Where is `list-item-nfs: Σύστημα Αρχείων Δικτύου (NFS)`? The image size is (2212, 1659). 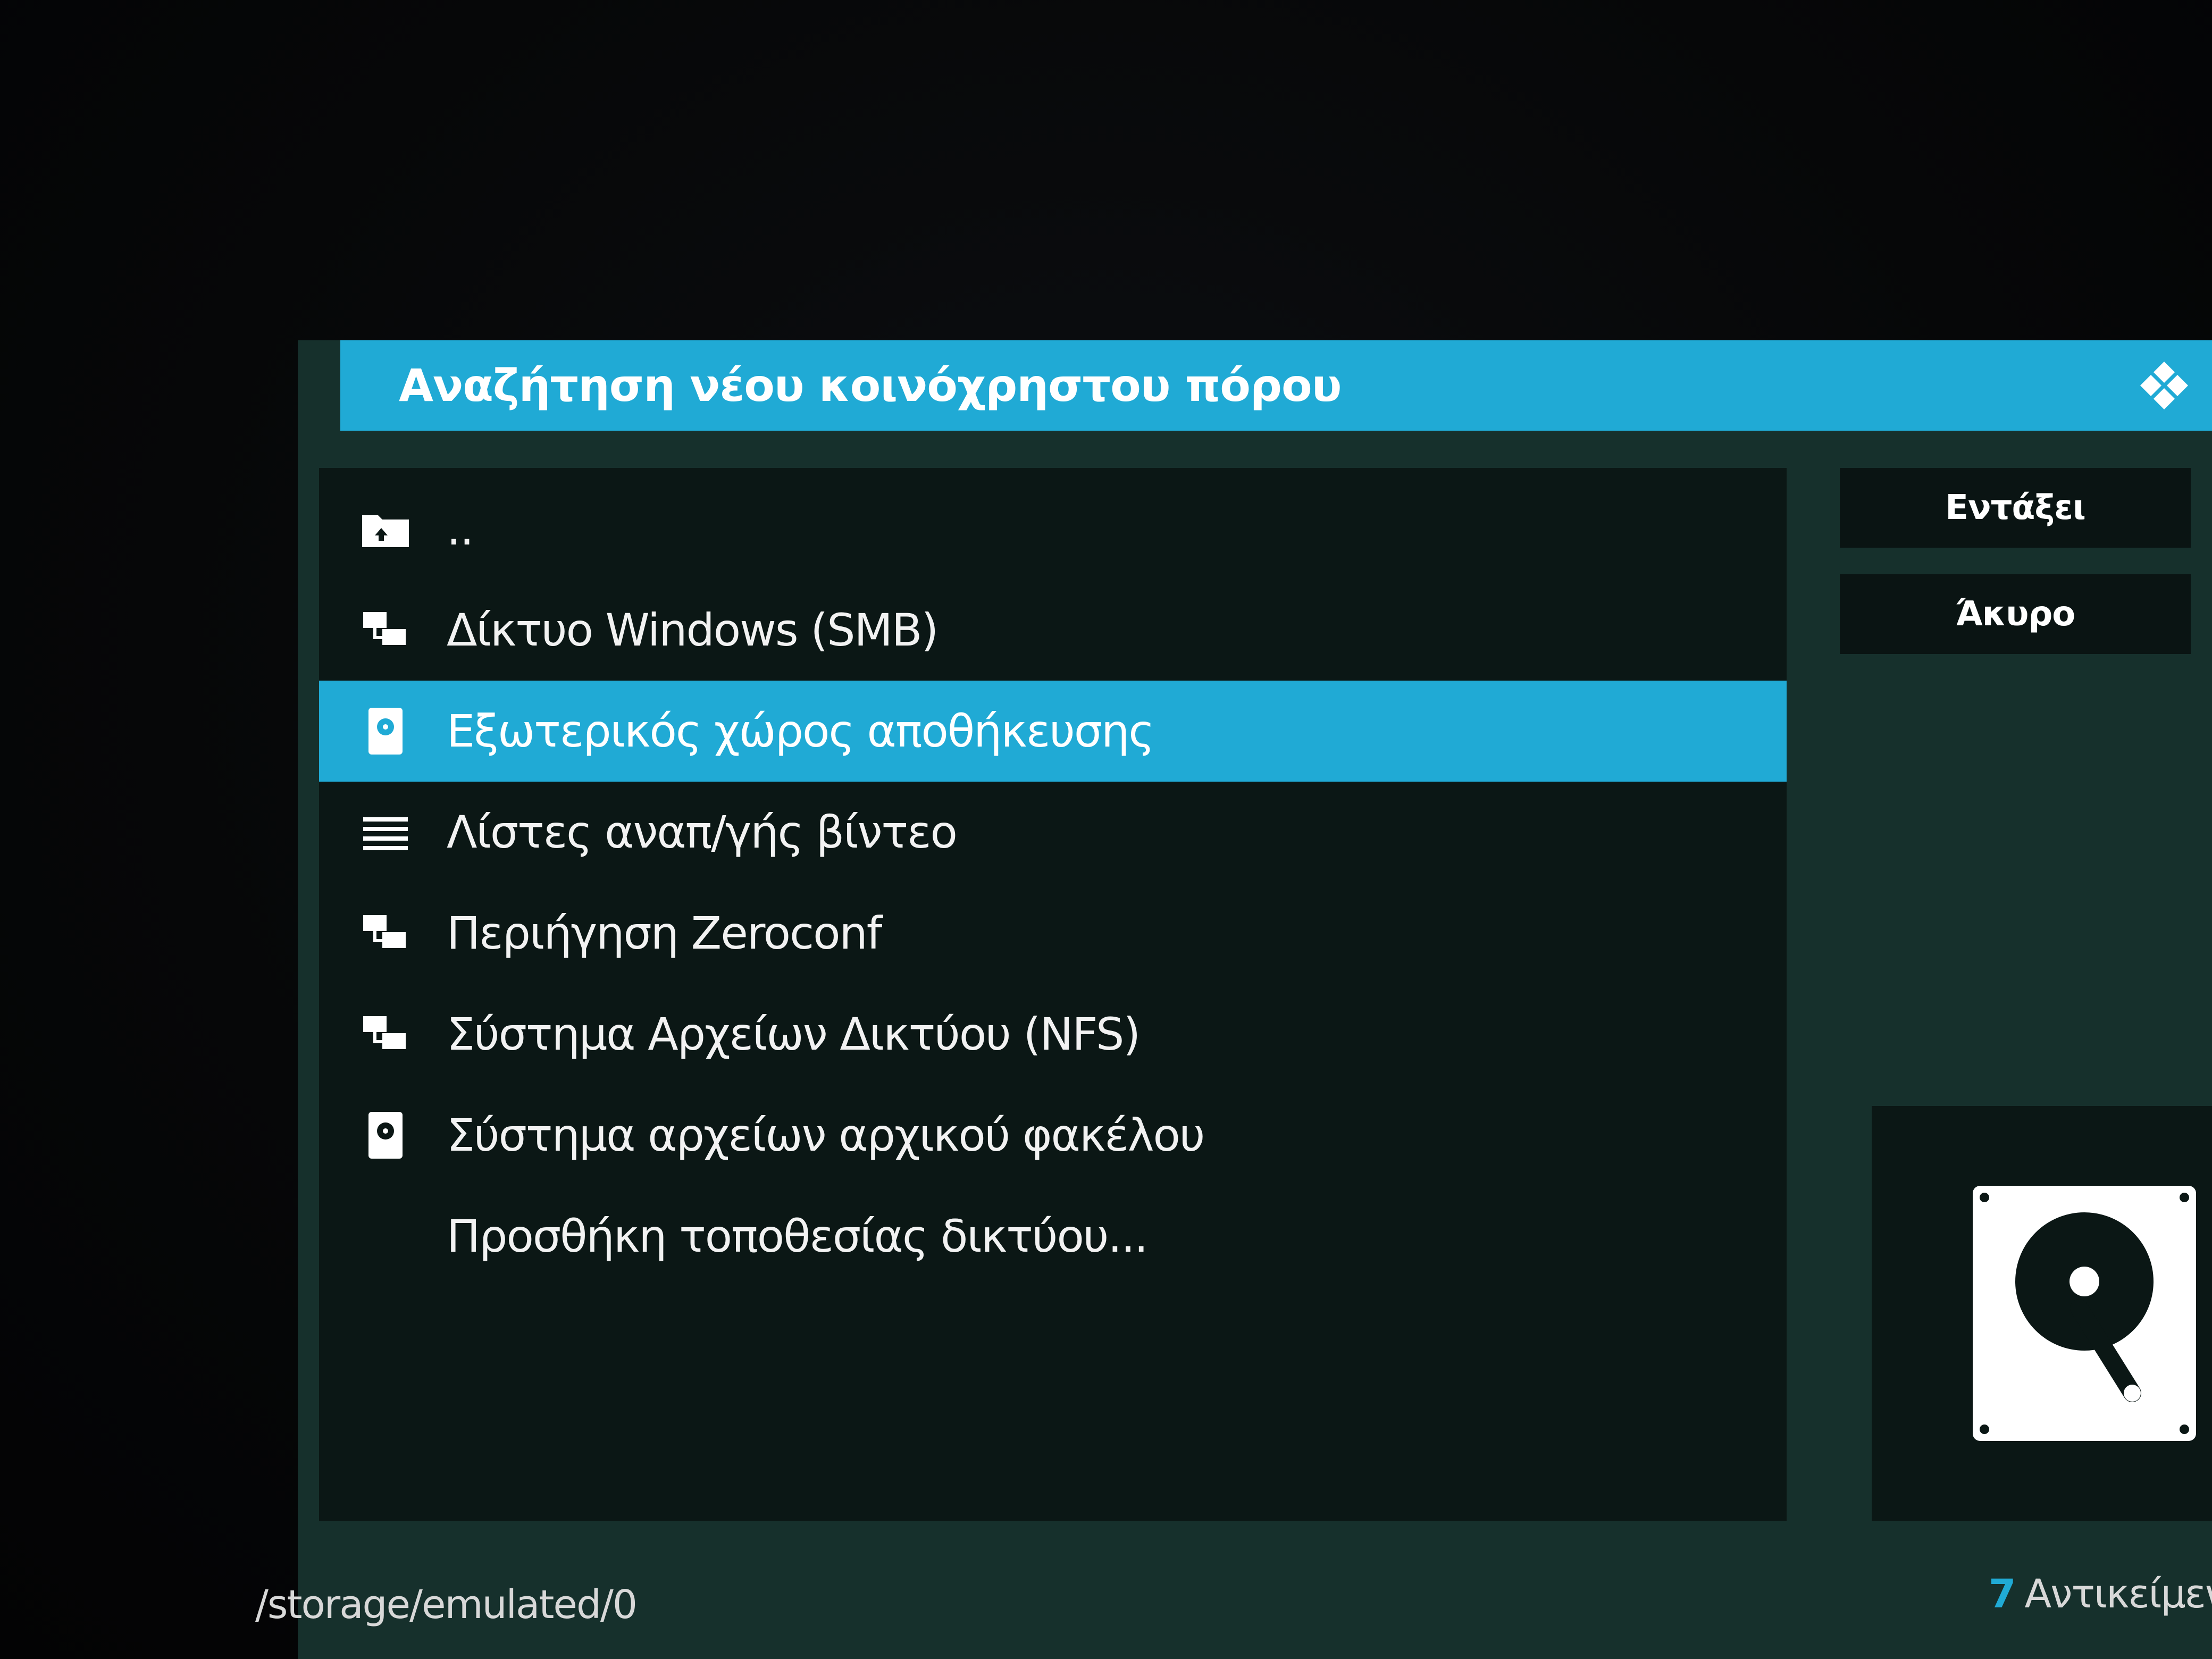 list-item-nfs: Σύστημα Αρχείων Δικτύου (NFS) is located at coordinates (1053, 1034).